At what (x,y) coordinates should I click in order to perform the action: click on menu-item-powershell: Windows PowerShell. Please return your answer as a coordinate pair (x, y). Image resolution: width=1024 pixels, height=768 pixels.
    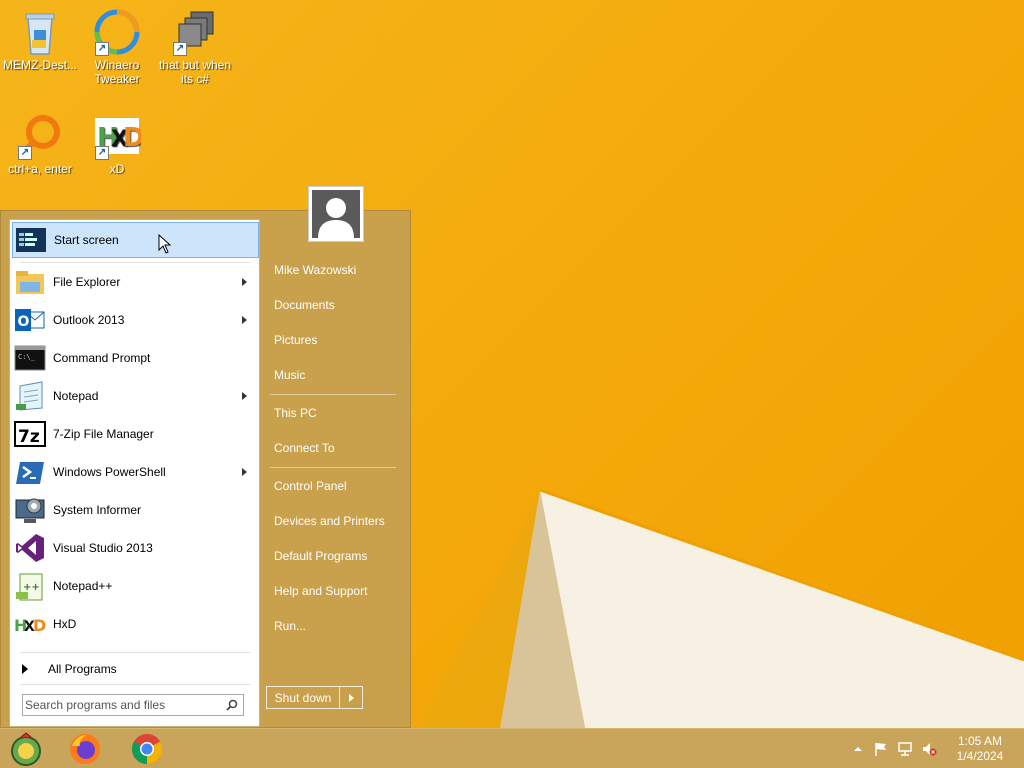
    Looking at the image, I should click on (135, 472).